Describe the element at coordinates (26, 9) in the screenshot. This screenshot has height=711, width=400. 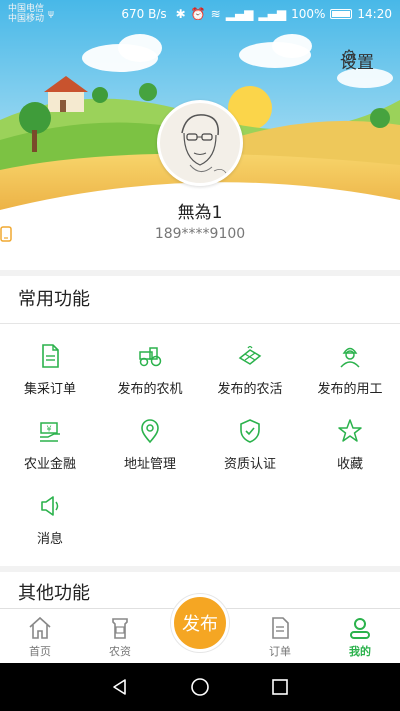
I see `carrier-1: 中国电信` at that location.